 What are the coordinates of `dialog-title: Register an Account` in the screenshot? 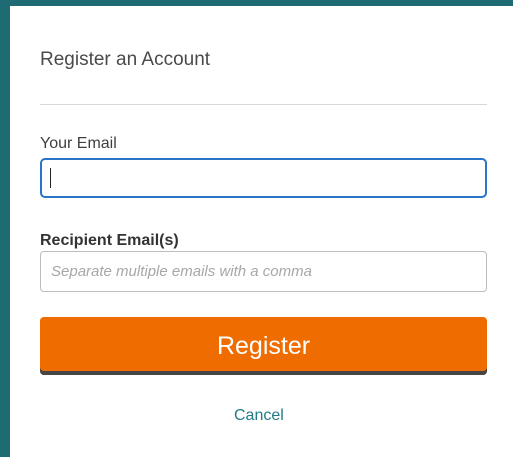 It's located at (125, 59).